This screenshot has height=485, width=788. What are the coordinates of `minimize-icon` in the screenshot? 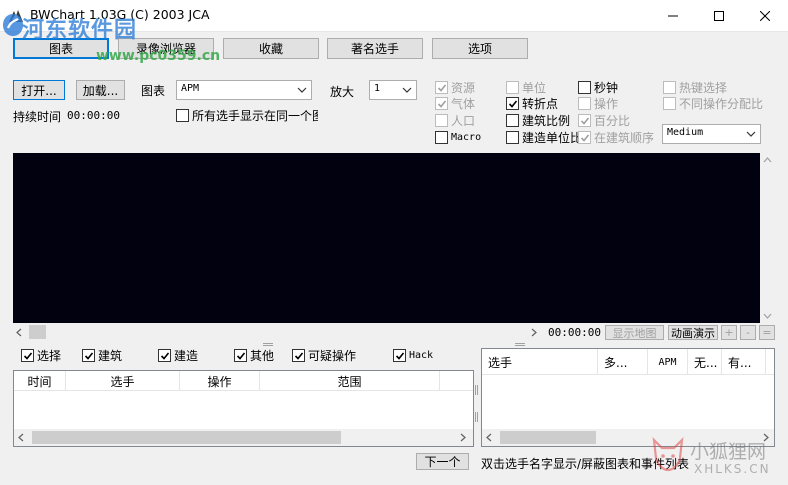 It's located at (673, 15).